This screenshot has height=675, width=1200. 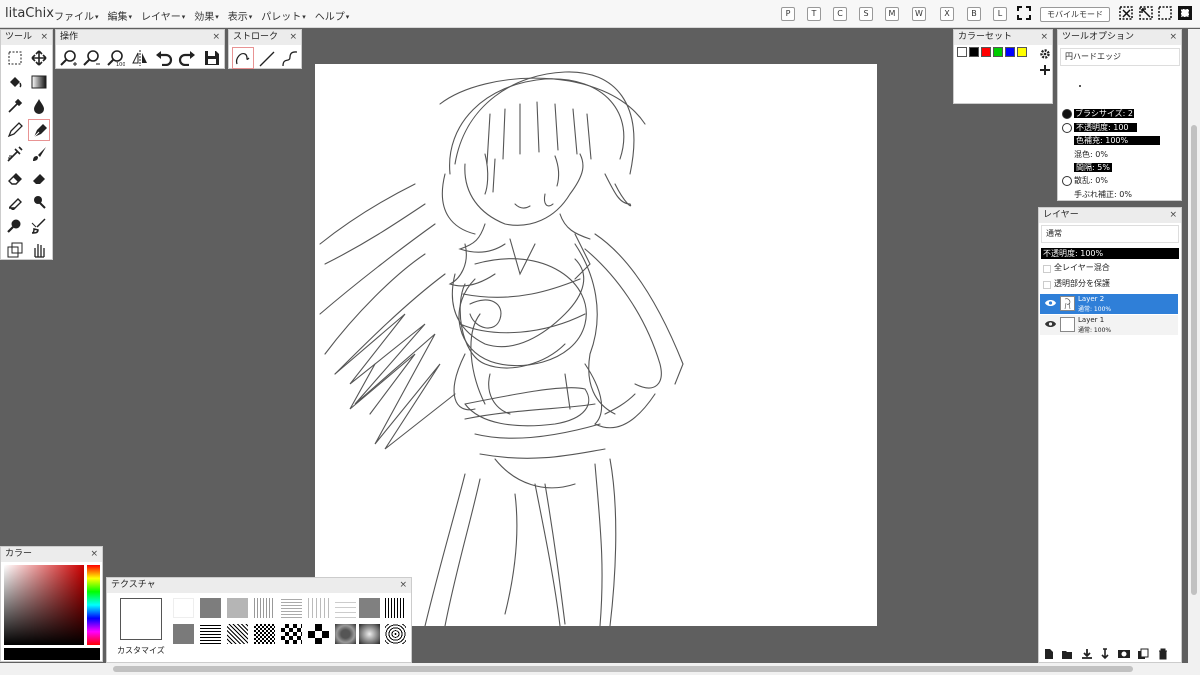 I want to click on texture-cloud, so click(x=369, y=634).